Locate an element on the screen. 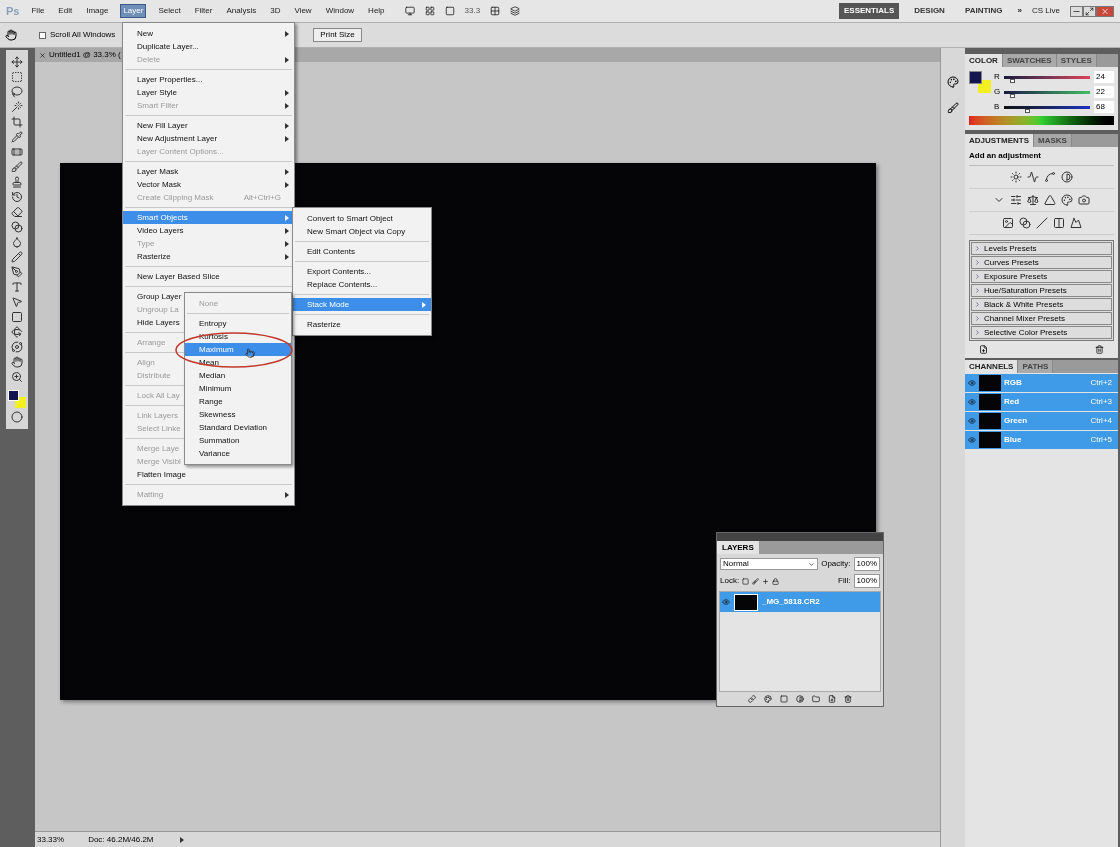 This screenshot has width=1120, height=847. menu-title: 3D is located at coordinates (275, 11).